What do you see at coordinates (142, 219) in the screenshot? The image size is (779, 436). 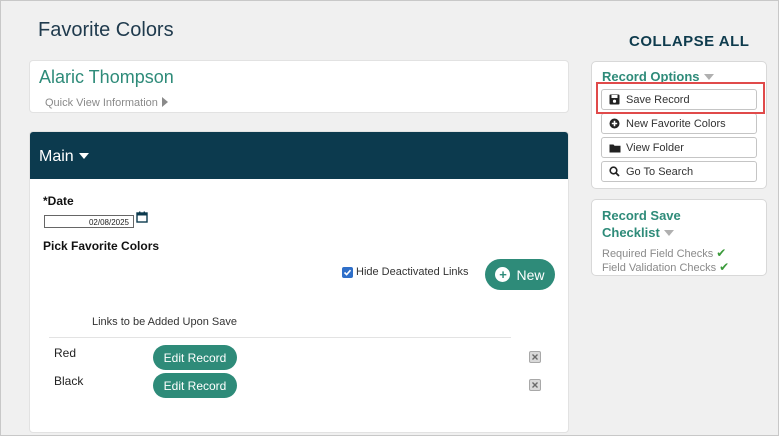 I see `calendar-icon` at bounding box center [142, 219].